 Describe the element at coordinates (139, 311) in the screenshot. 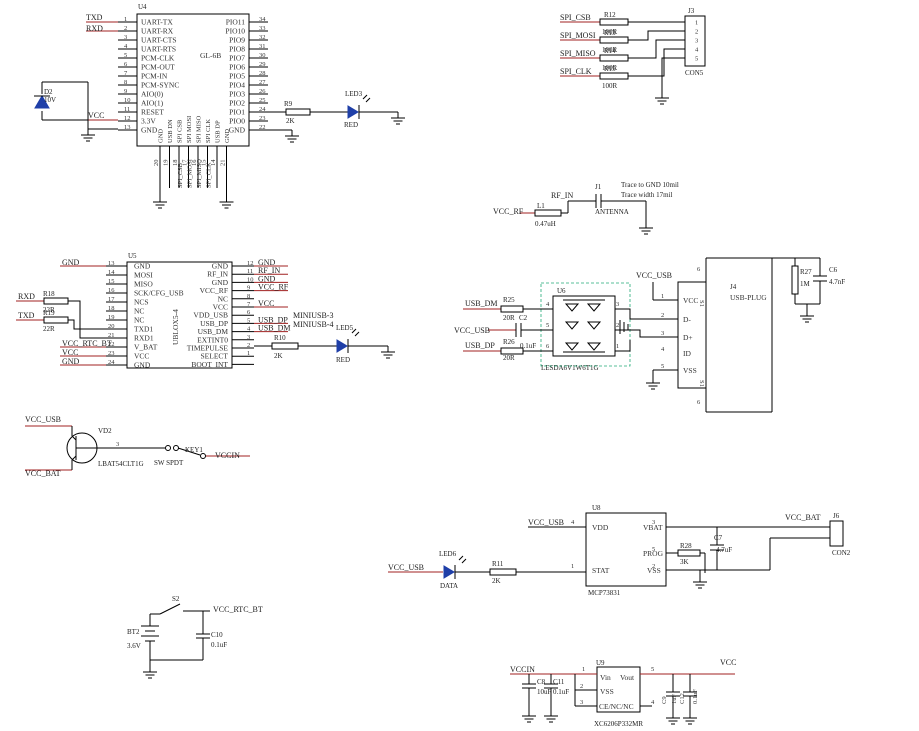

I see `u5-left-pin: NC` at that location.